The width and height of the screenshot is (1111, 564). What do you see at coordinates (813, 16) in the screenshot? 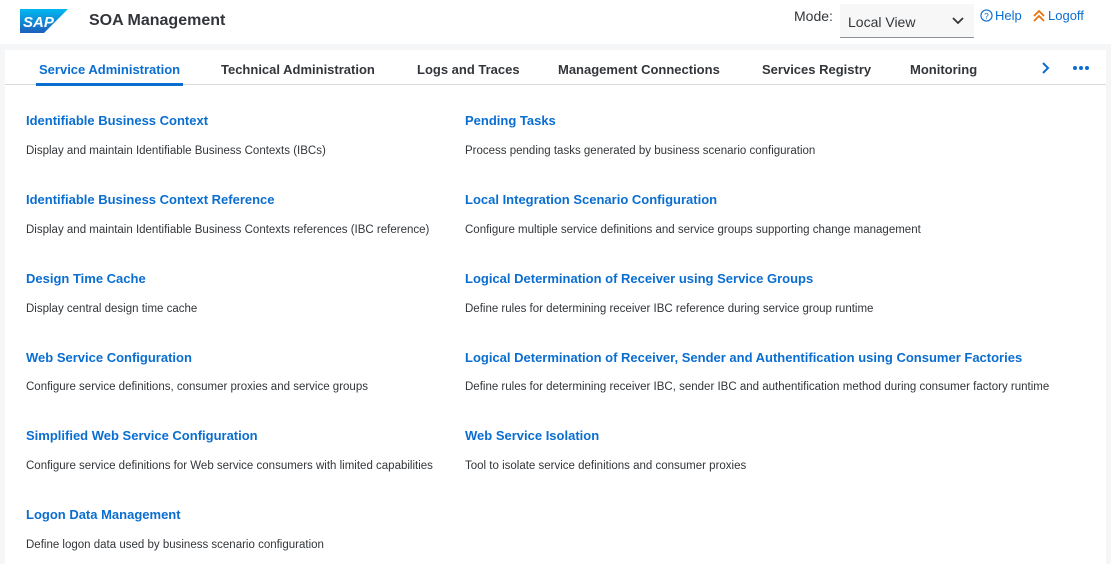
I see `mode-label: Mode:` at bounding box center [813, 16].